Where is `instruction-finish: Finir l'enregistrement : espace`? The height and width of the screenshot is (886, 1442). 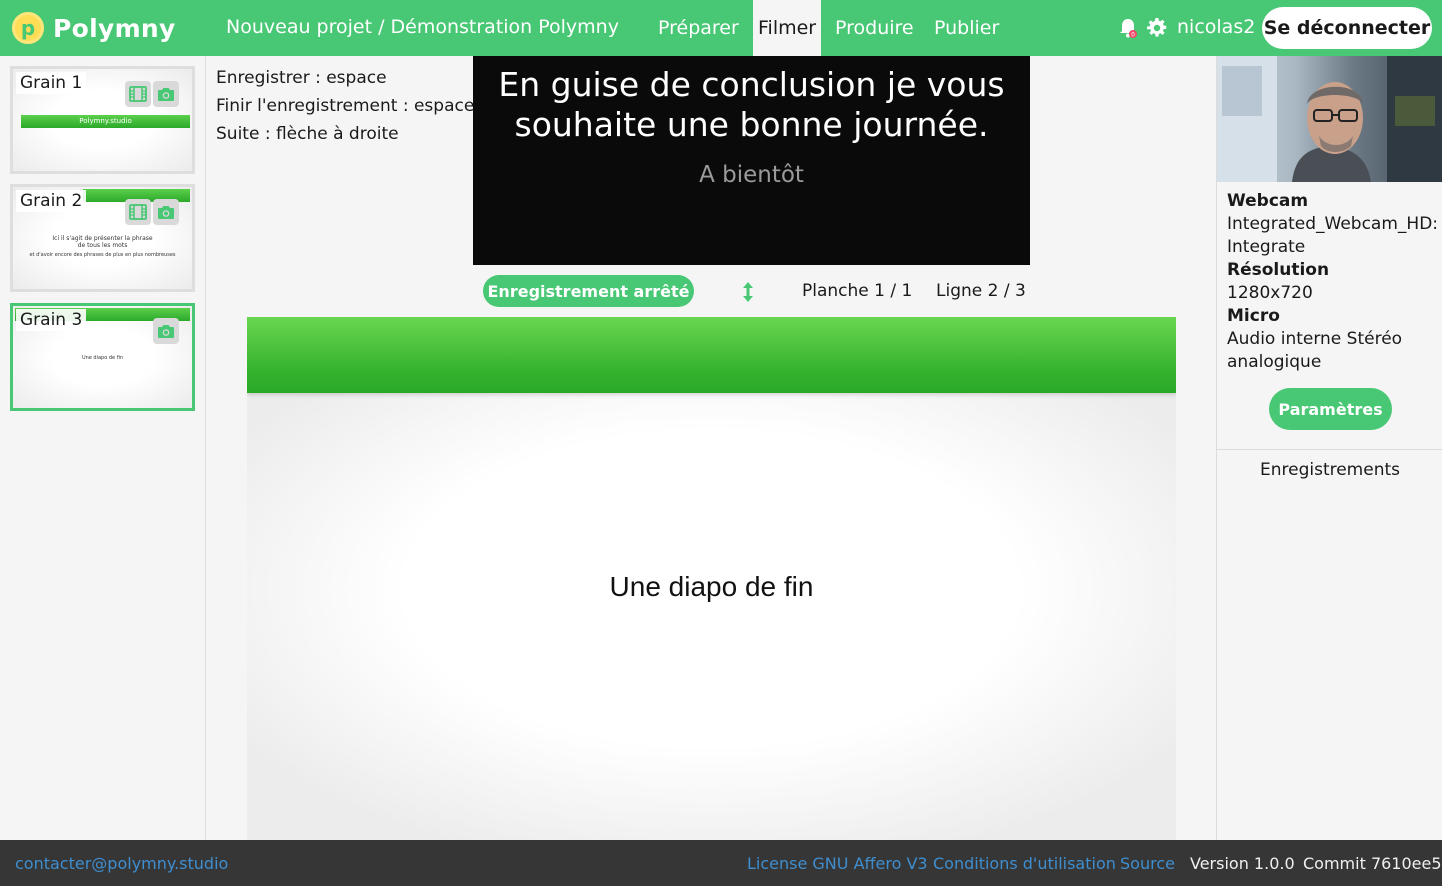
instruction-finish: Finir l'enregistrement : espace is located at coordinates (345, 106).